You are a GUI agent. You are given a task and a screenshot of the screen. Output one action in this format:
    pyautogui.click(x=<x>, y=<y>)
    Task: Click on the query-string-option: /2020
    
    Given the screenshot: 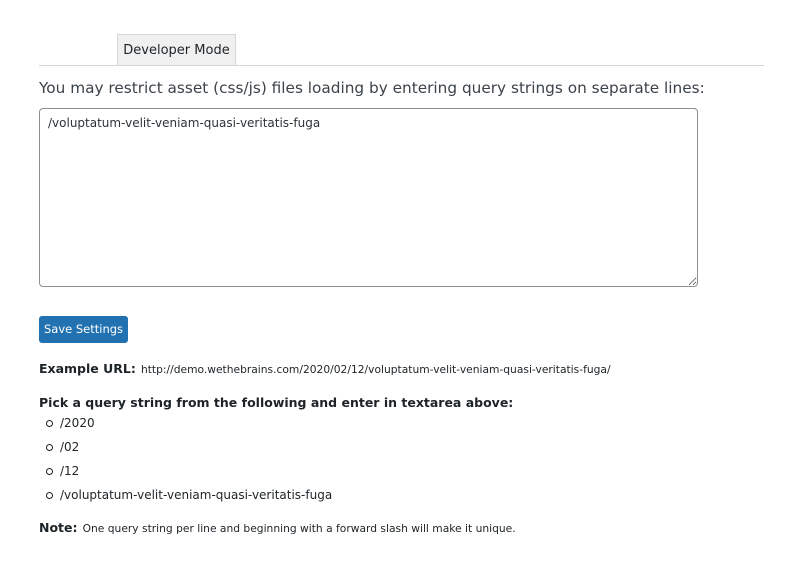 What is the action you would take?
    pyautogui.click(x=77, y=423)
    